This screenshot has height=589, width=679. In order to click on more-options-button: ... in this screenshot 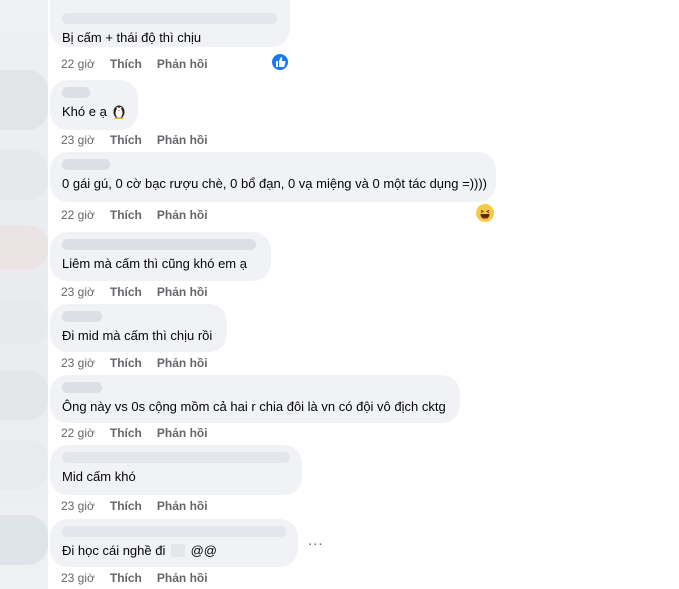, I will do `click(316, 540)`.